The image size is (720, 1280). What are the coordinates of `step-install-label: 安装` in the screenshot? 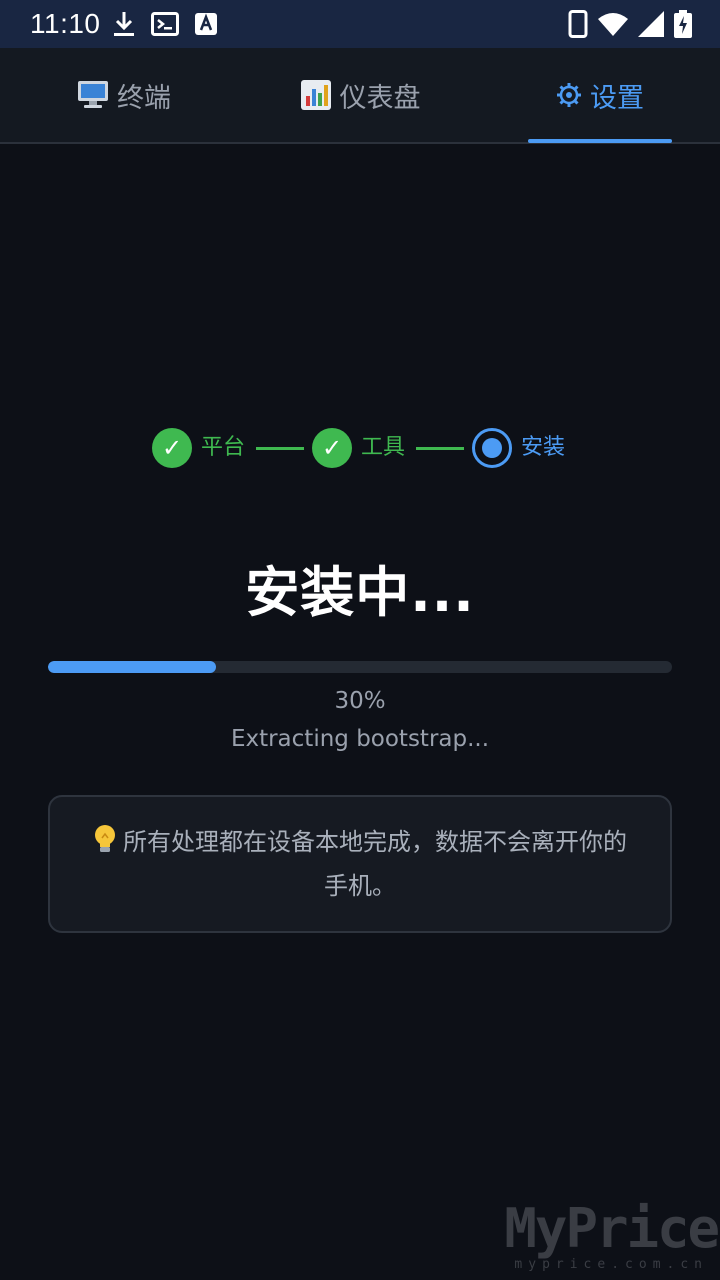 It's located at (543, 447).